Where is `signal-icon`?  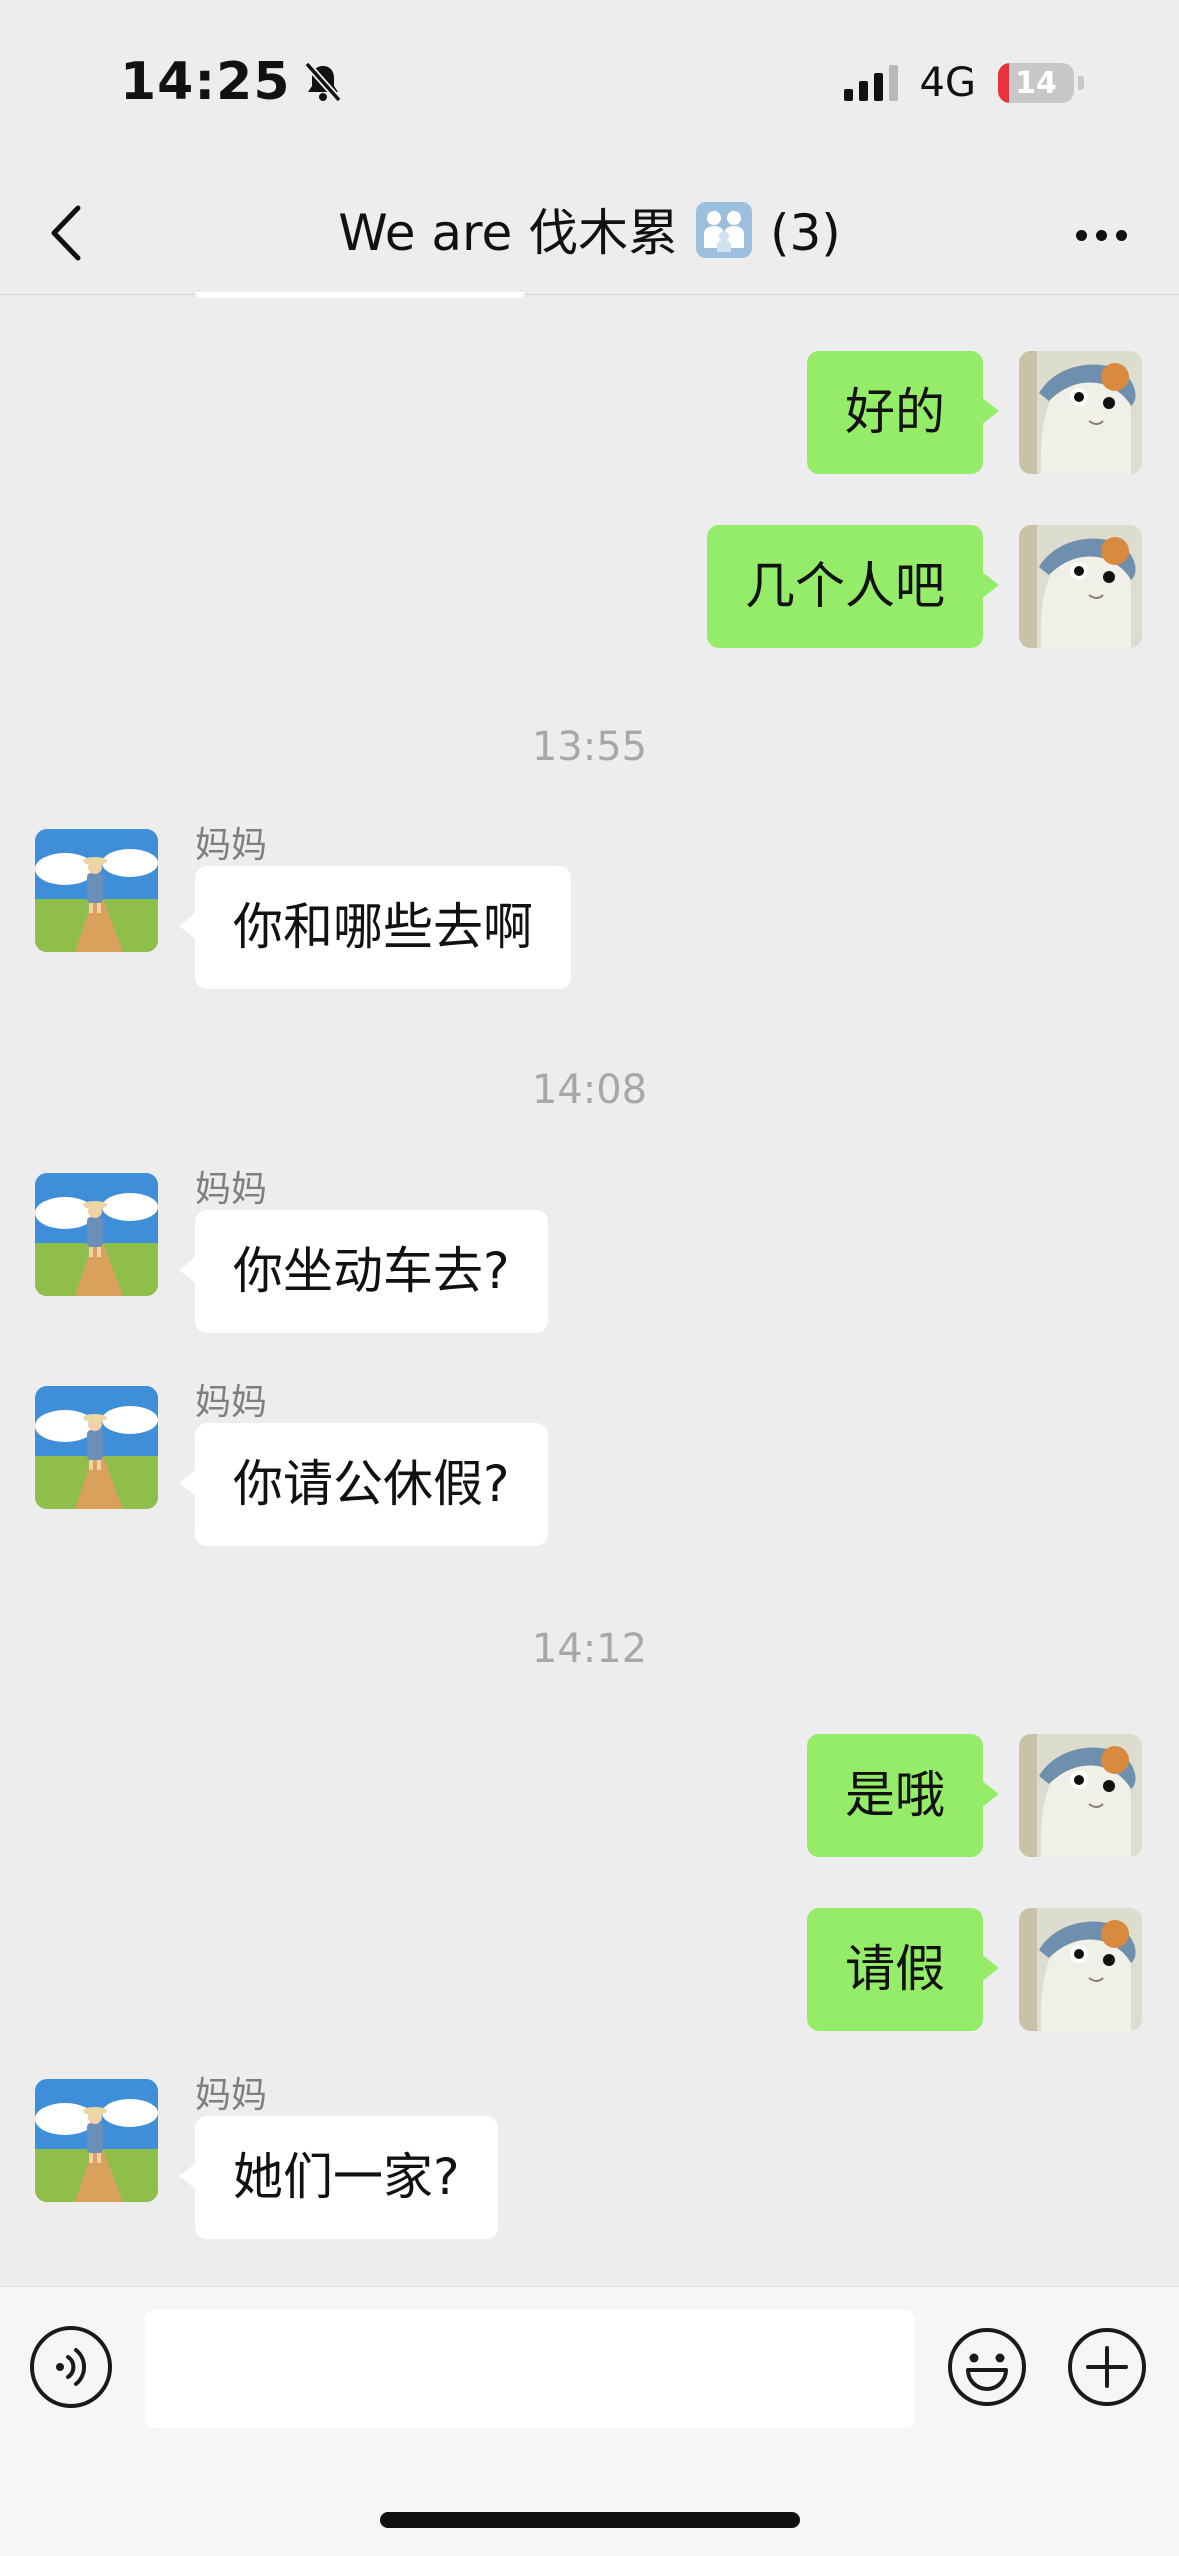
signal-icon is located at coordinates (870, 83).